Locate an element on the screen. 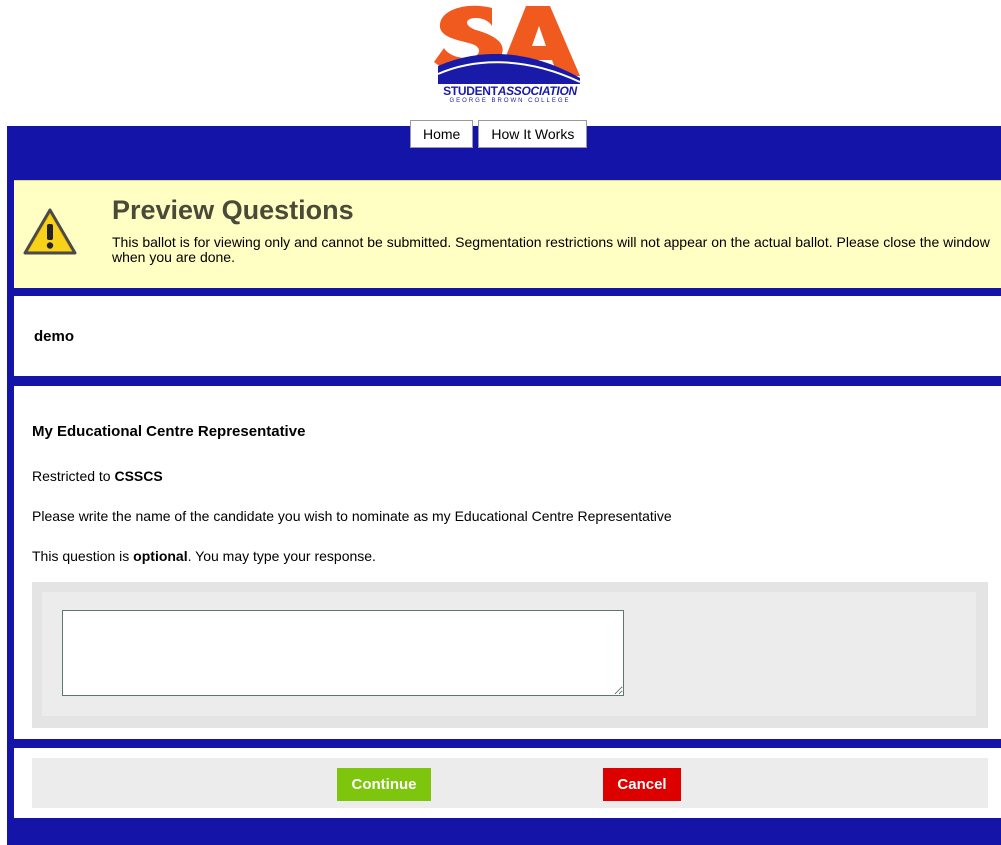 The height and width of the screenshot is (845, 1001). actions-bar: Continue Cancel is located at coordinates (510, 783).